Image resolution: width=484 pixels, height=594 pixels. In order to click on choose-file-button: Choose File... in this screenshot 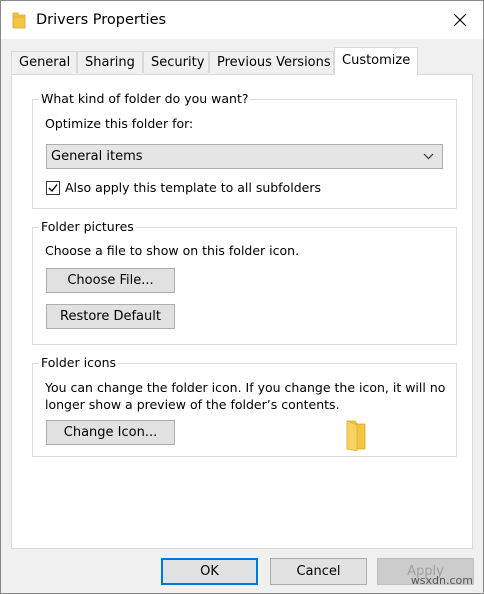, I will do `click(110, 280)`.